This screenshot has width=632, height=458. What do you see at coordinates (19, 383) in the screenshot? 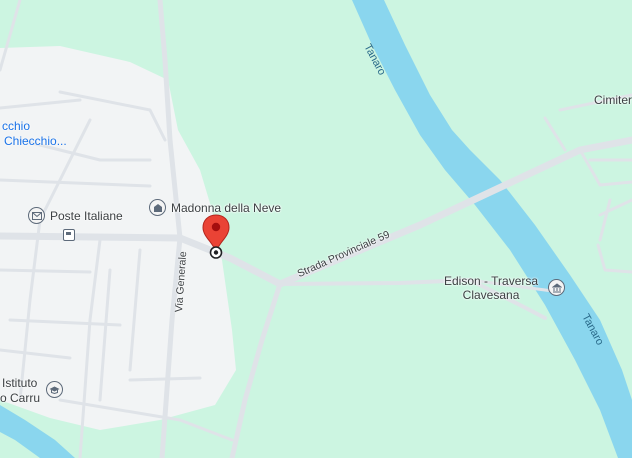
I see `istituto-label-line1: Istituto` at bounding box center [19, 383].